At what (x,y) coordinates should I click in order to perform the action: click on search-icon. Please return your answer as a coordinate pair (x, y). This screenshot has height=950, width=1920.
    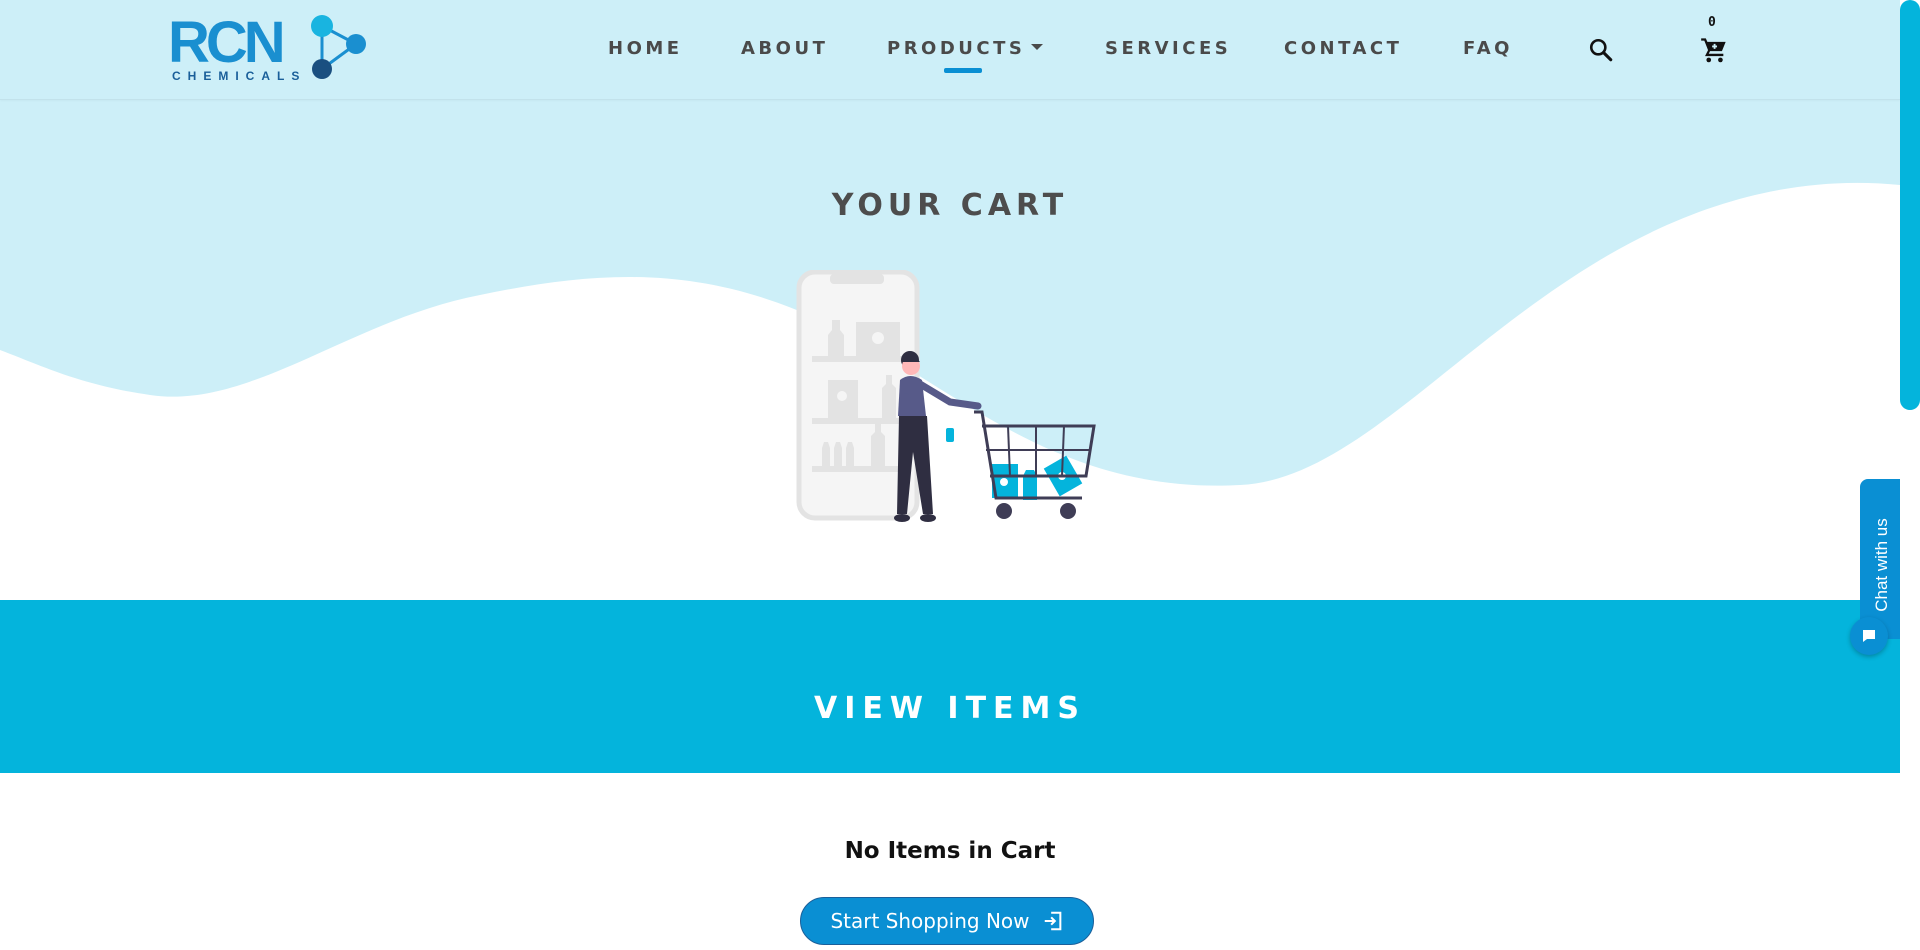
    Looking at the image, I should click on (1601, 50).